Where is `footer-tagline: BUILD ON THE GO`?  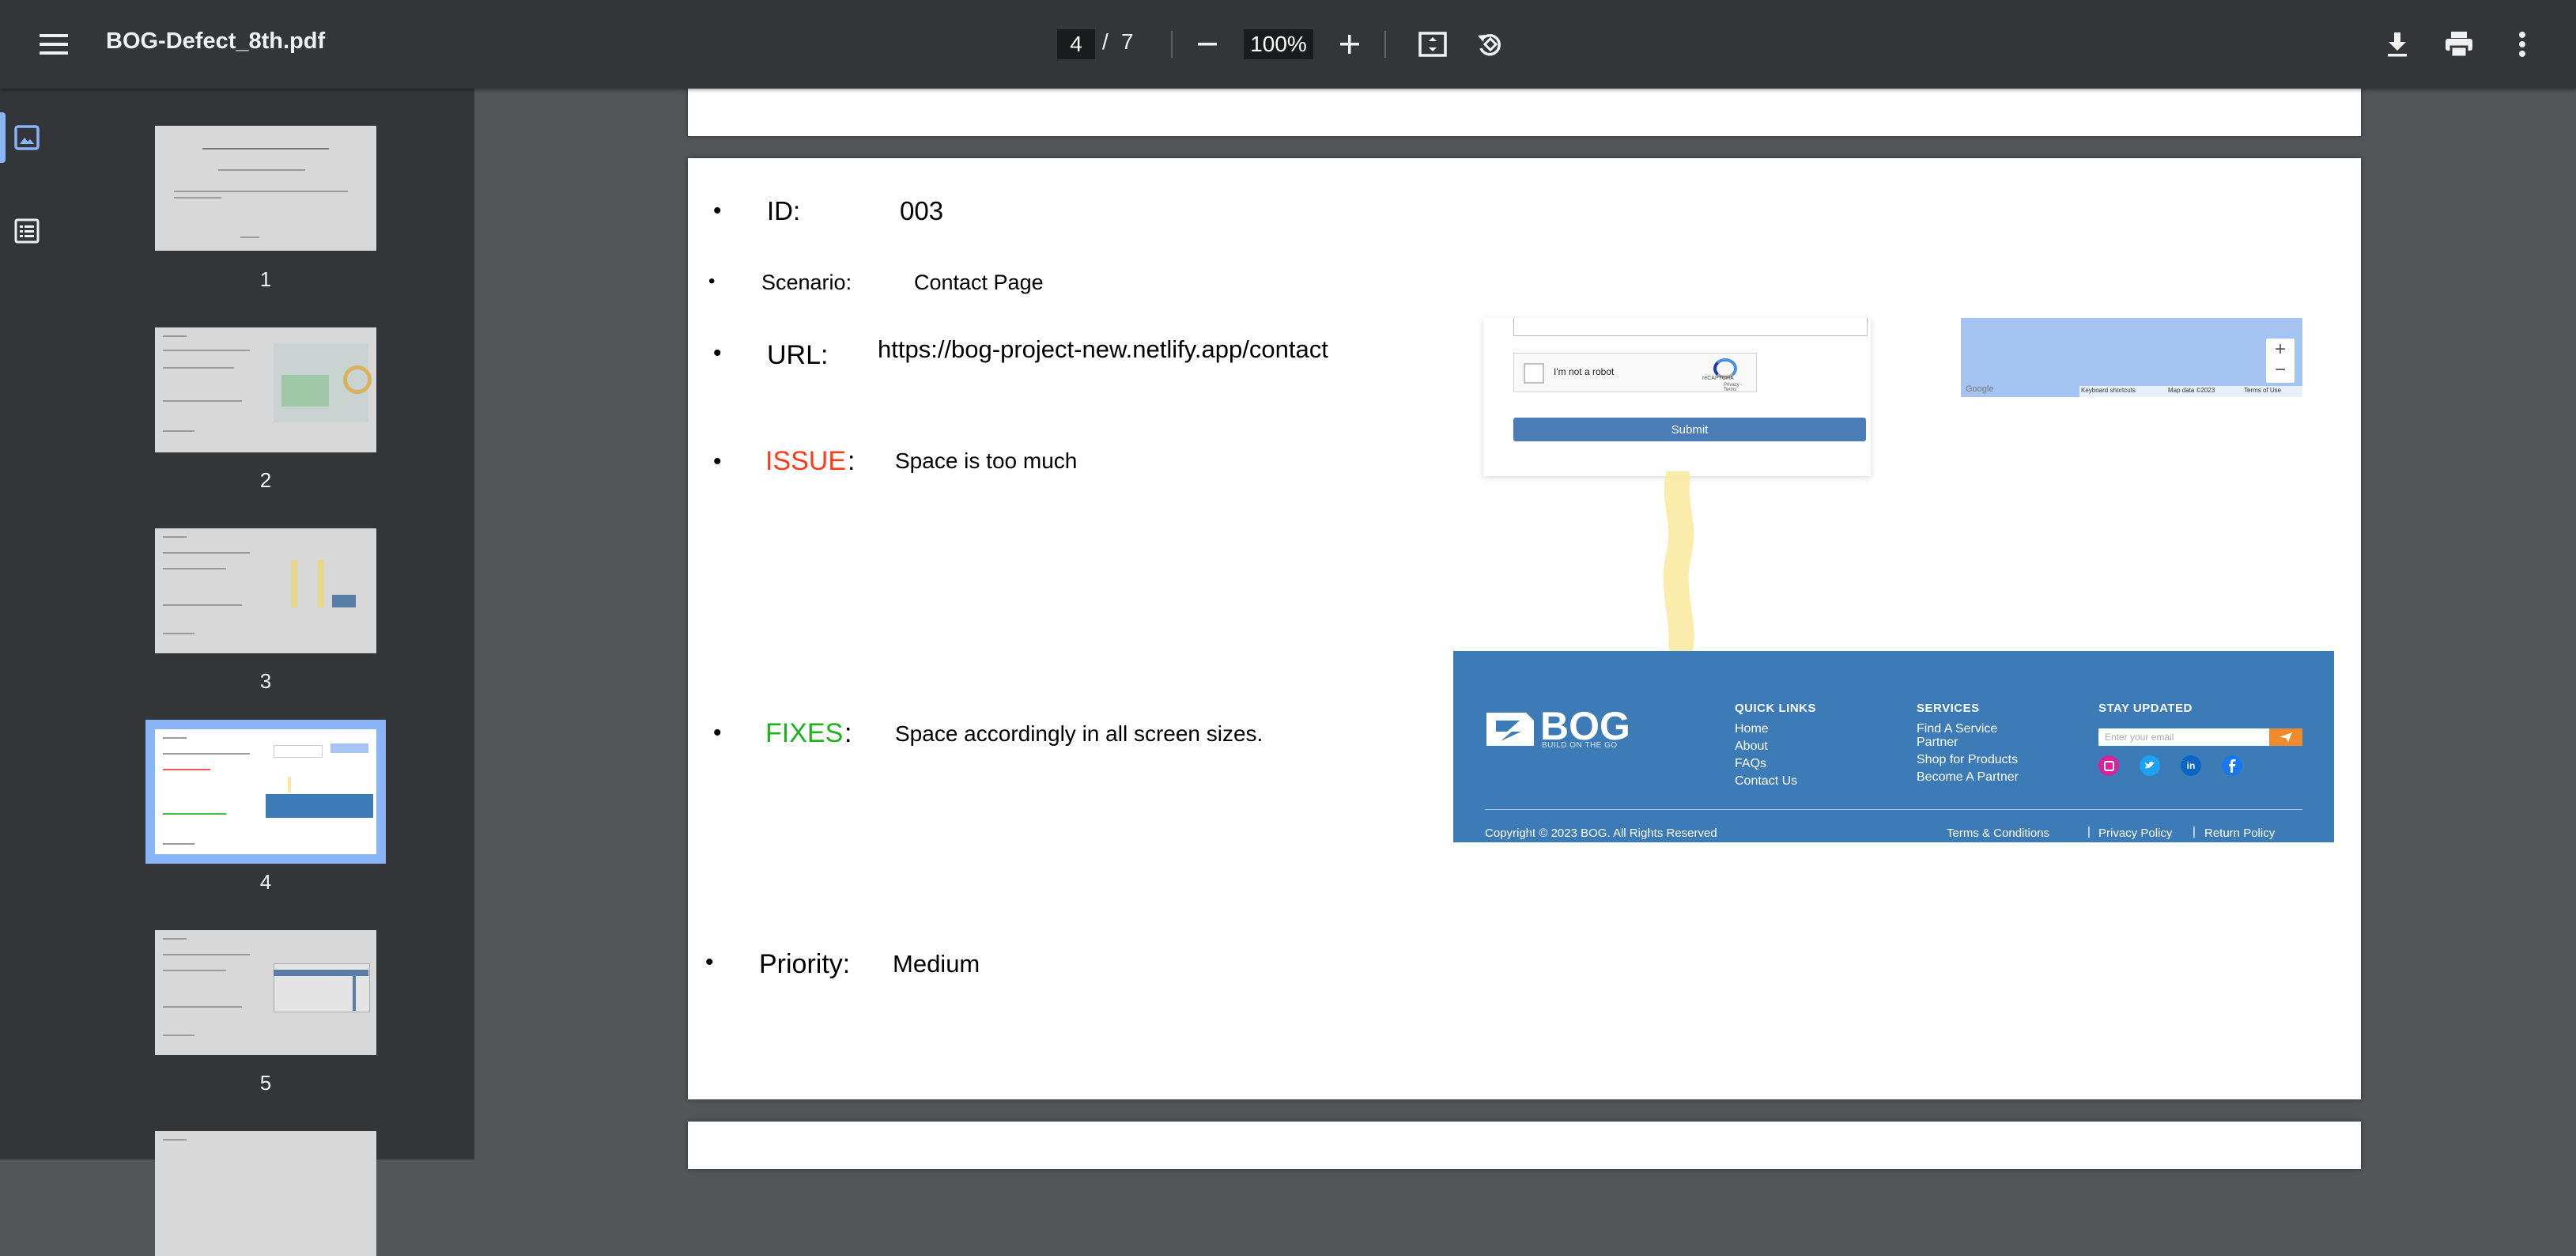 footer-tagline: BUILD ON THE GO is located at coordinates (1580, 745).